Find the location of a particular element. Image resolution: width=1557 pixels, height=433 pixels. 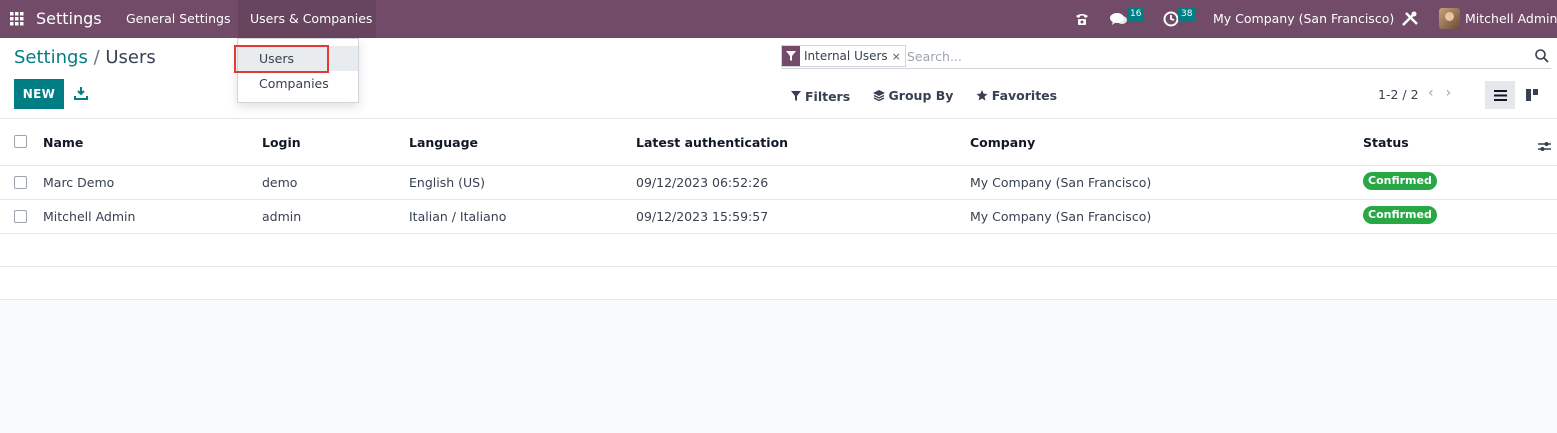

search-options: Filters Group By Favorites is located at coordinates (933, 96).